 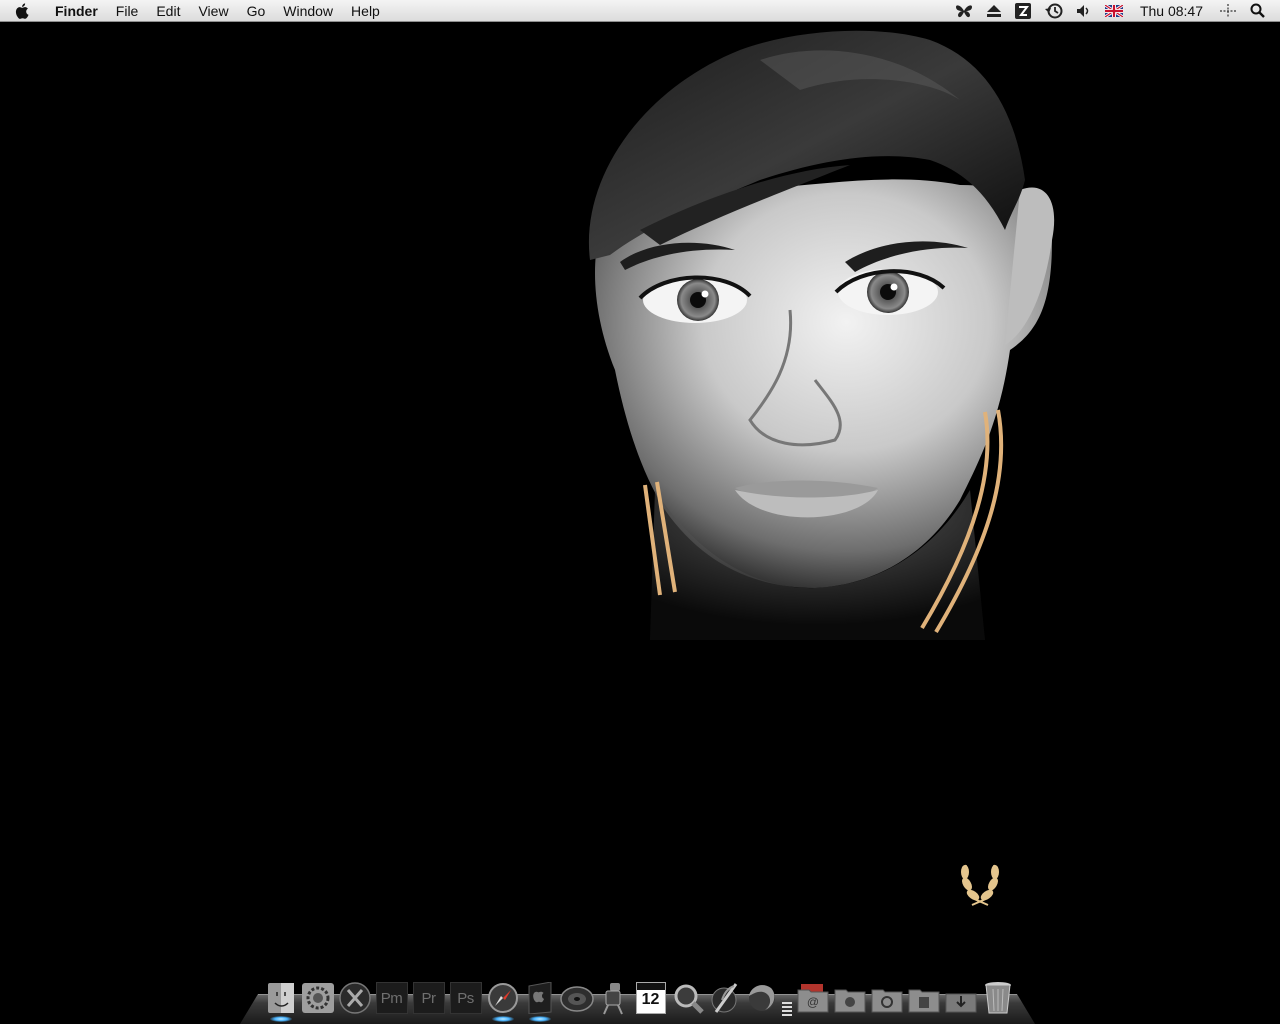 I want to click on menu-go: Go, so click(x=256, y=11).